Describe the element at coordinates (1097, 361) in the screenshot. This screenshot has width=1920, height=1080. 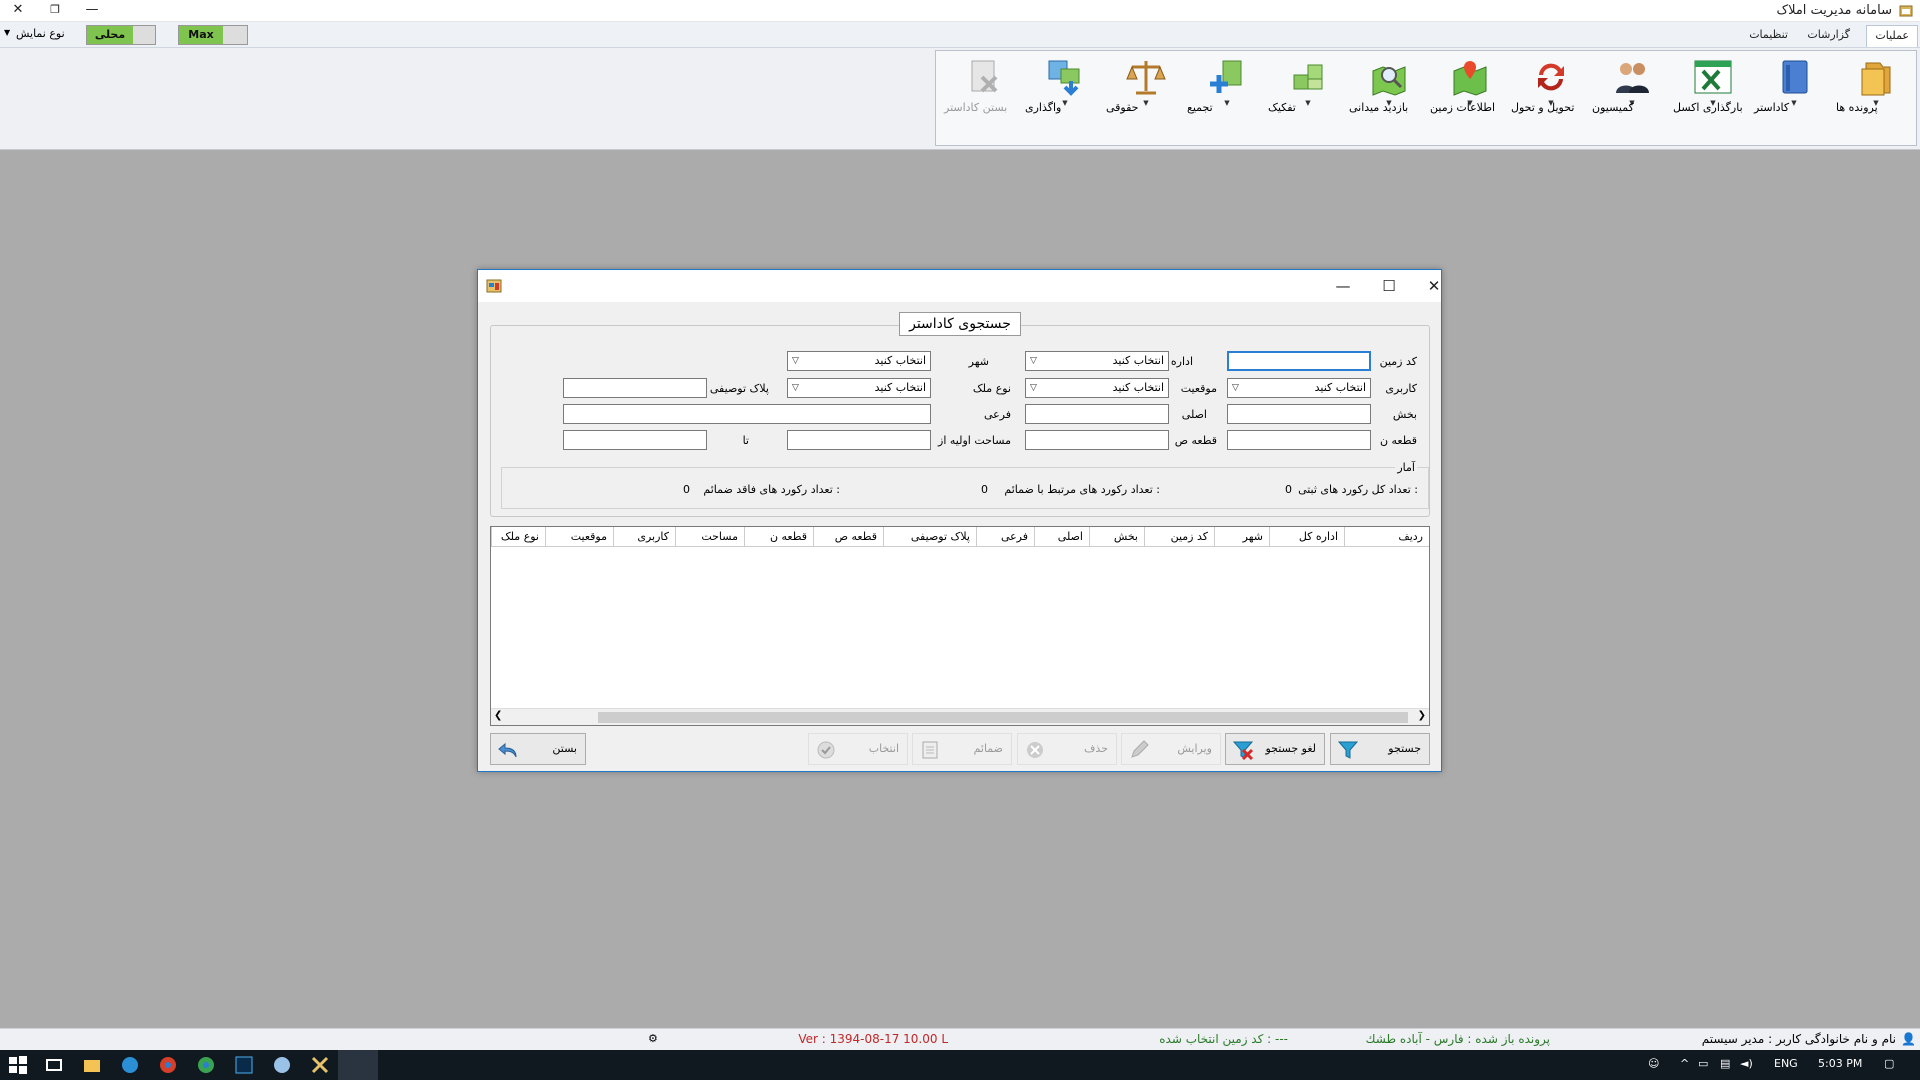
I see `general-office-select: ▽ انتخاب کنید` at that location.